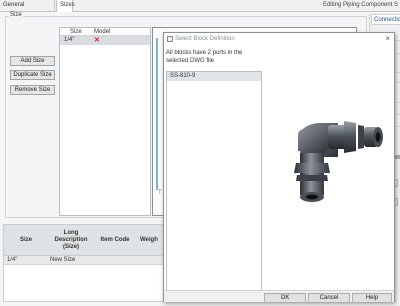 The image size is (400, 306). Describe the element at coordinates (32, 90) in the screenshot. I see `remove-size-button: Remove Size` at that location.